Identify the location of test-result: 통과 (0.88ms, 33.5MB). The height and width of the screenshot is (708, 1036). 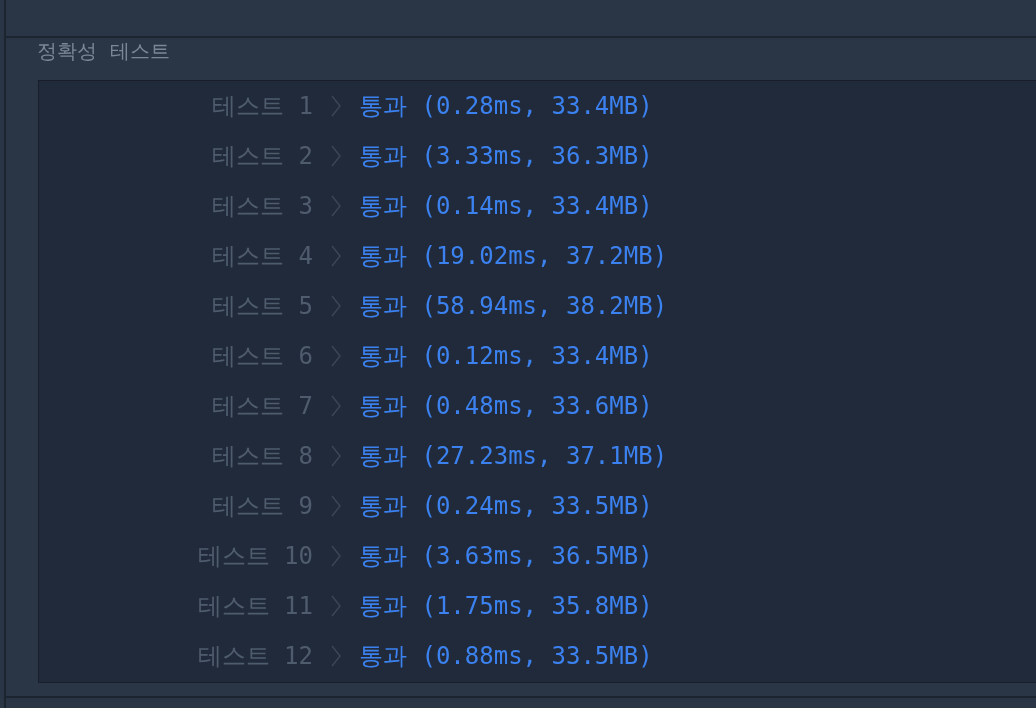
(506, 656).